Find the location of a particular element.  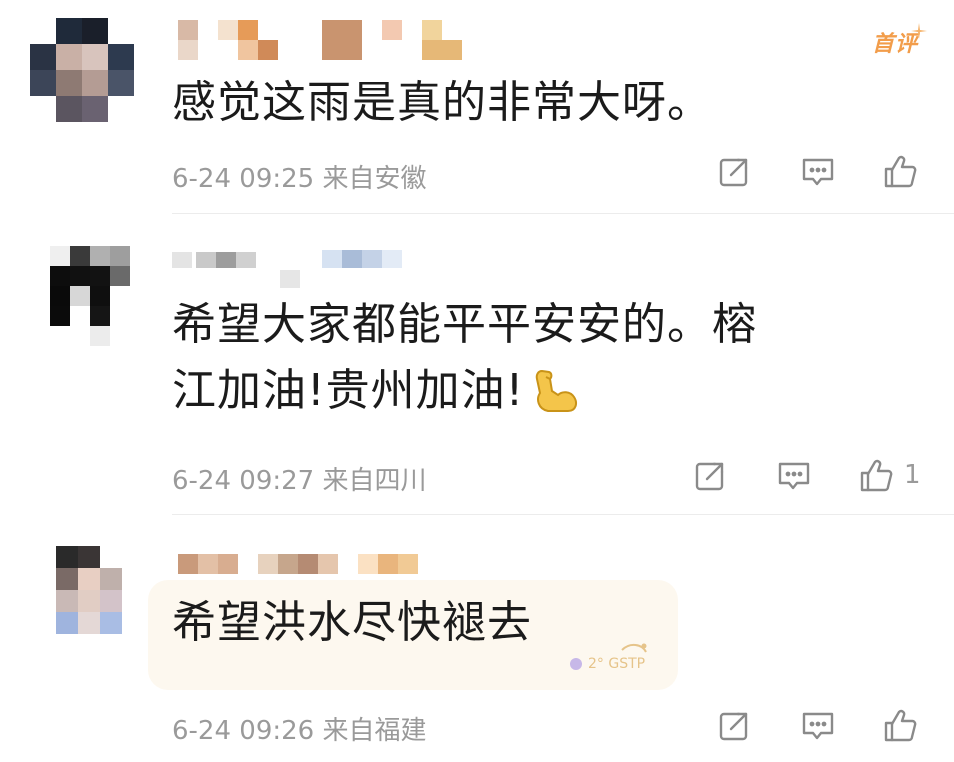

comment-meta: 6-24 09:26 来自福建 is located at coordinates (299, 731).